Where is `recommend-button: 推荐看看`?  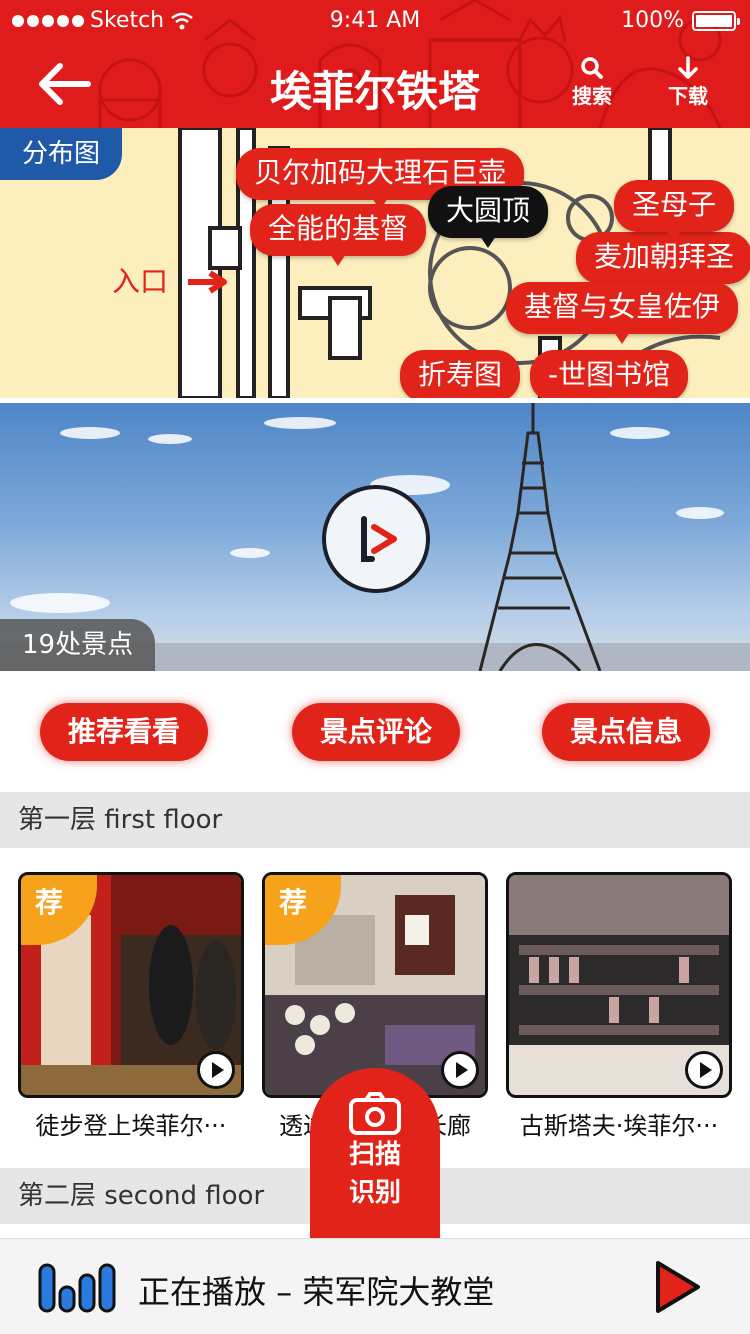 recommend-button: 推荐看看 is located at coordinates (124, 732).